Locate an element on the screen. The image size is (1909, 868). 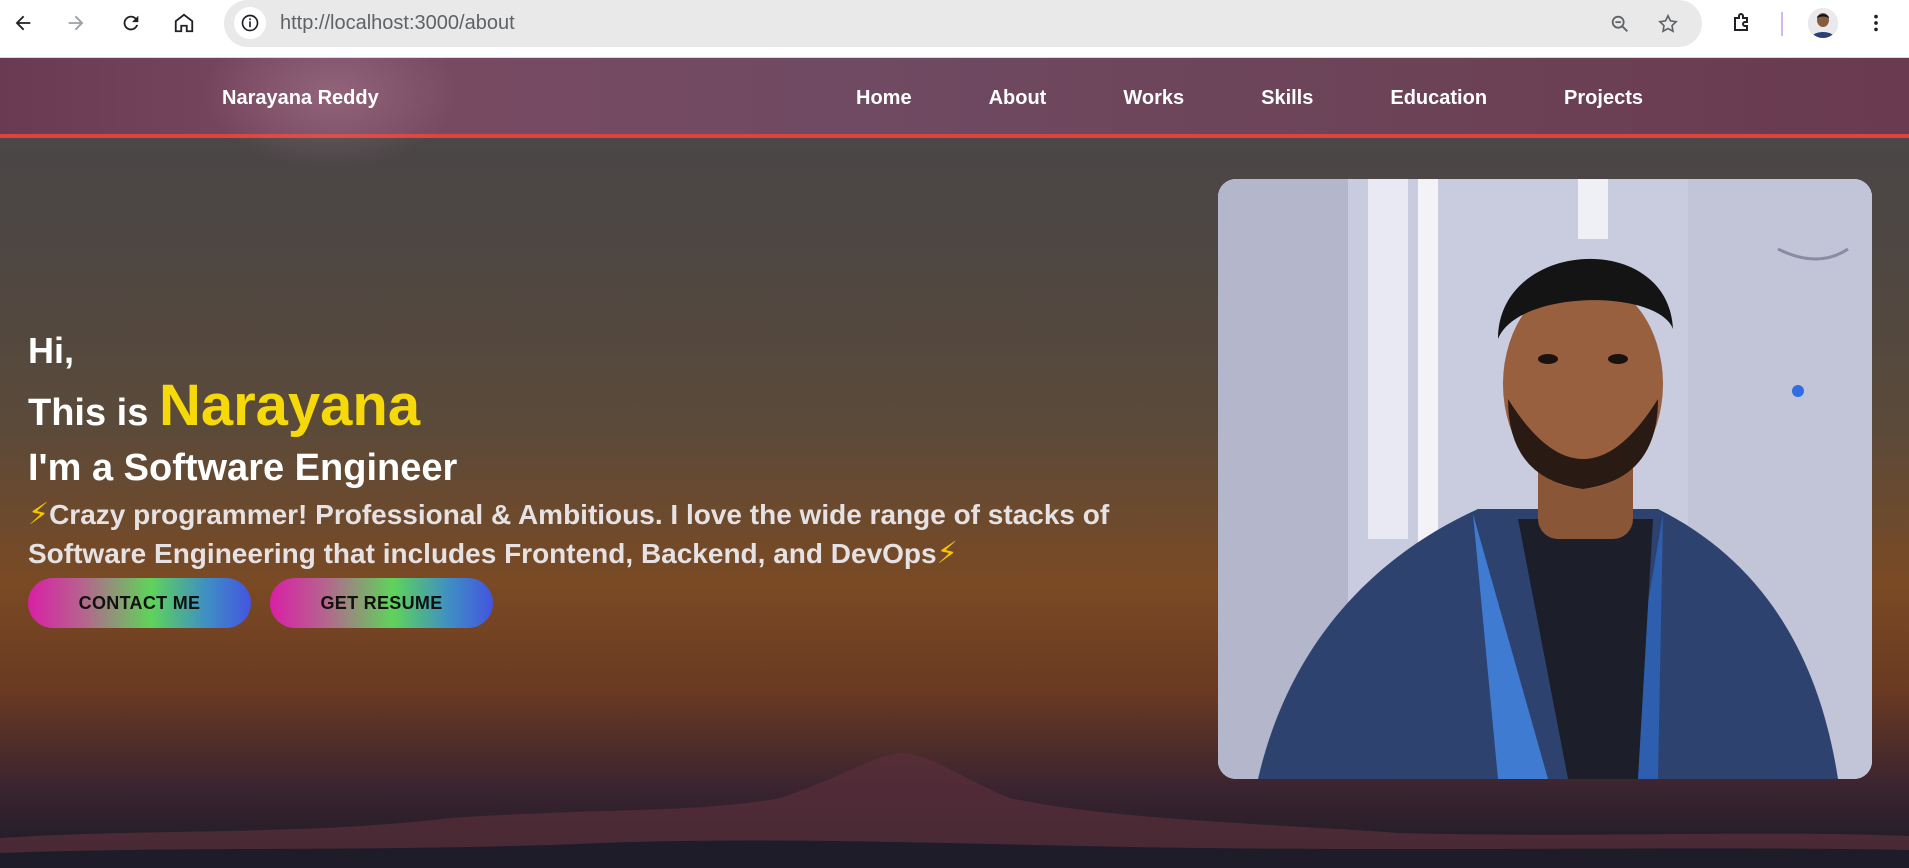
kebab-menu-icon is located at coordinates (1876, 23).